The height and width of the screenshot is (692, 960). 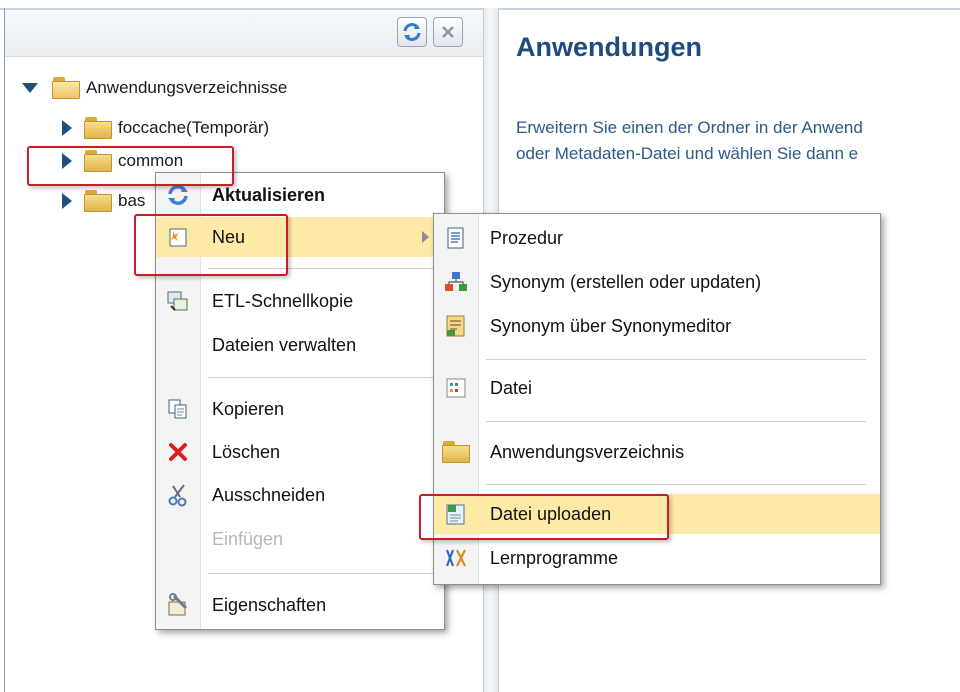 What do you see at coordinates (130, 166) in the screenshot?
I see `annotation-box-common` at bounding box center [130, 166].